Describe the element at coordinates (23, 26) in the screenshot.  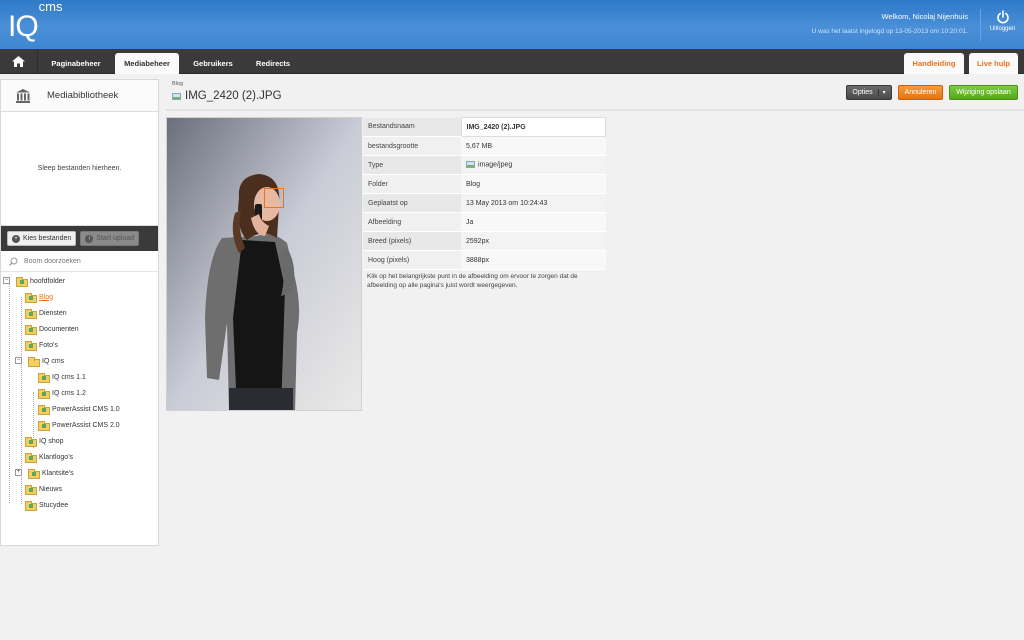
I see `logo-text: IQ` at that location.